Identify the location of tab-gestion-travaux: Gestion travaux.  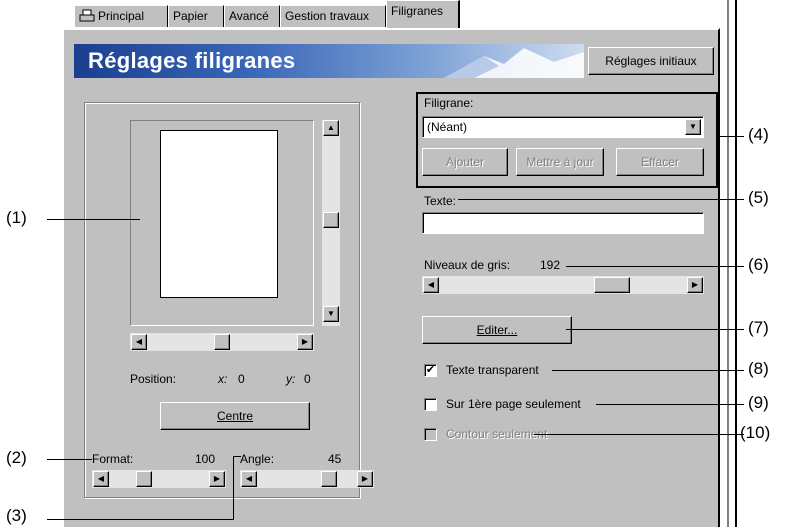
(333, 16).